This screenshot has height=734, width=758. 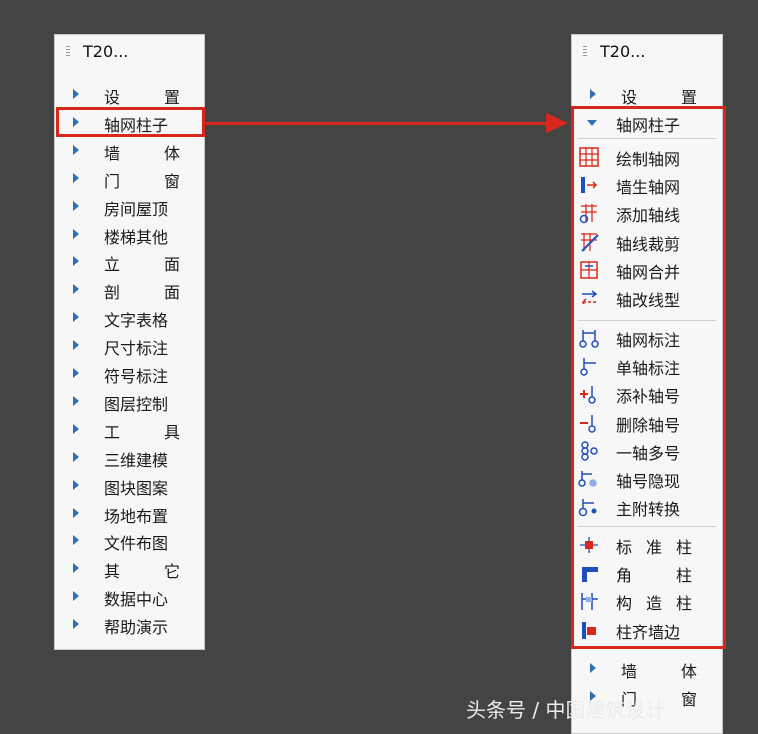 I want to click on palette-menu-item: 立面, so click(x=129, y=261).